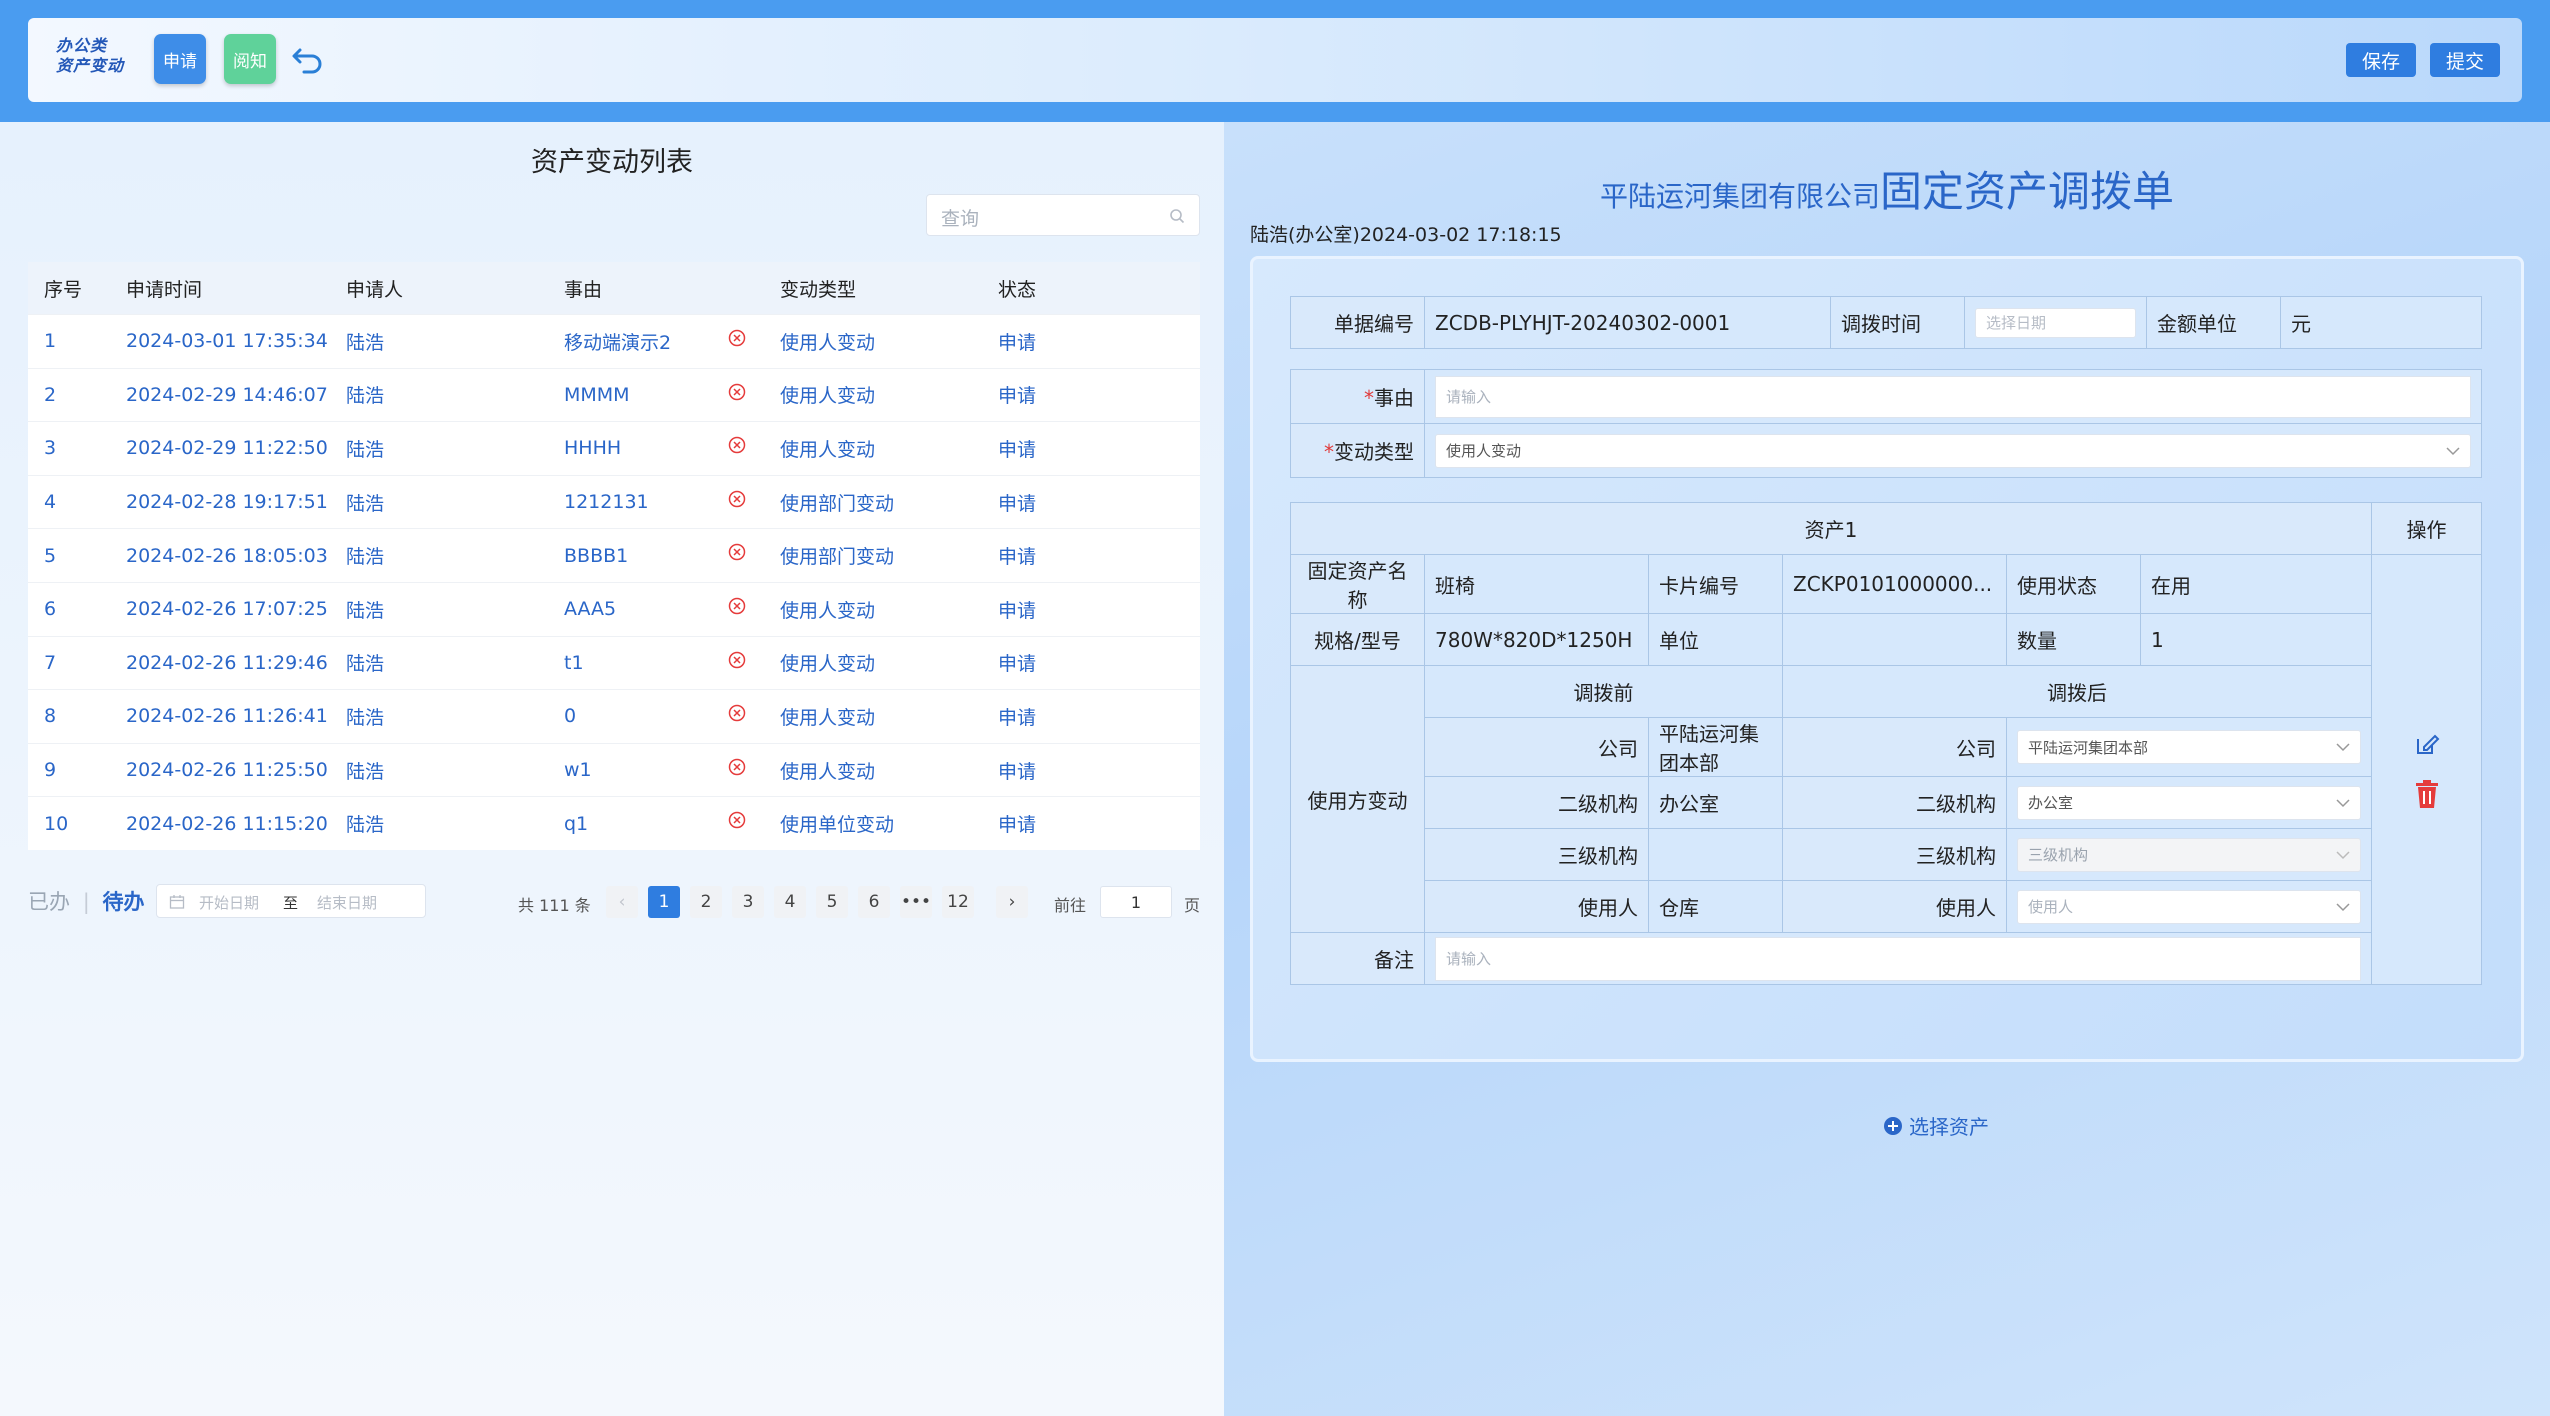 Image resolution: width=2550 pixels, height=1416 pixels. Describe the element at coordinates (1898, 958) in the screenshot. I see `remark-input: 请输入` at that location.